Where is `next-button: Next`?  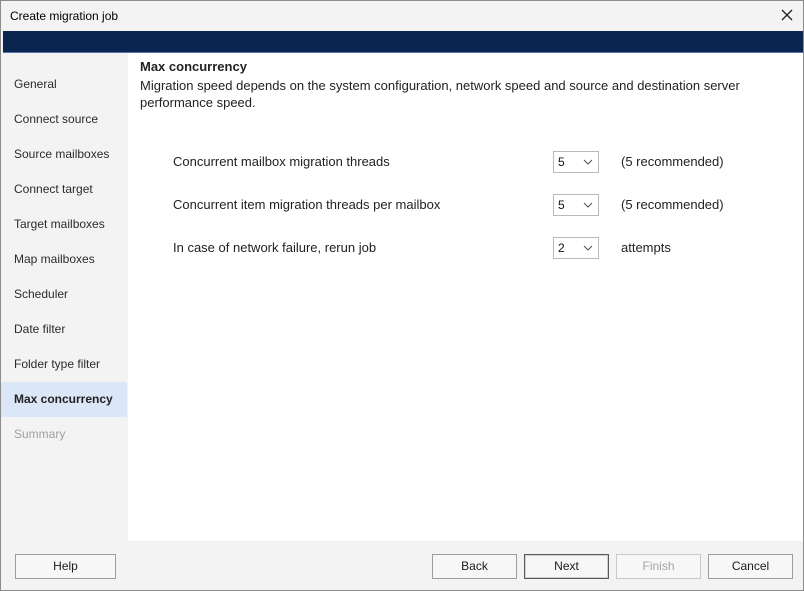
next-button: Next is located at coordinates (566, 566).